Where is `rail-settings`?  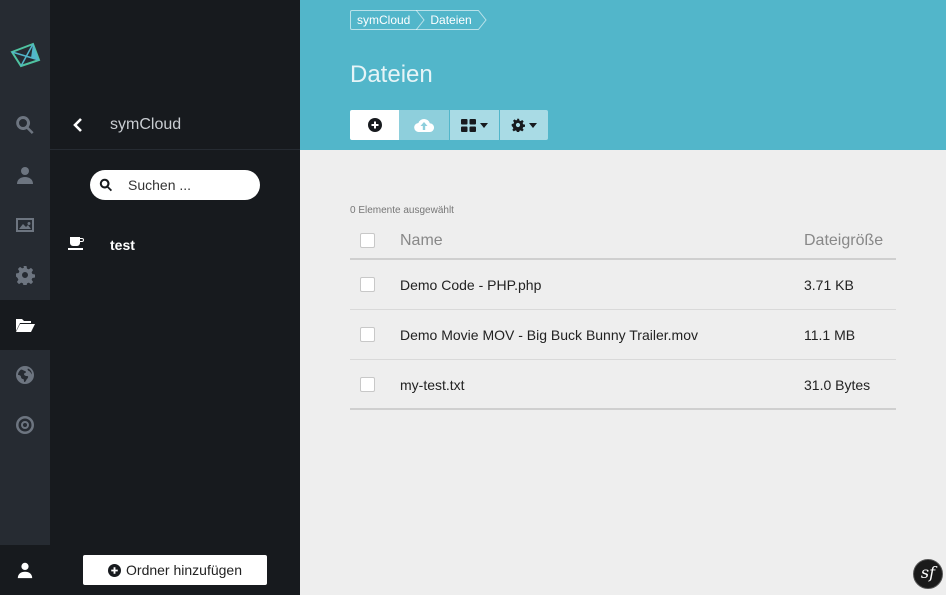
rail-settings is located at coordinates (25, 275).